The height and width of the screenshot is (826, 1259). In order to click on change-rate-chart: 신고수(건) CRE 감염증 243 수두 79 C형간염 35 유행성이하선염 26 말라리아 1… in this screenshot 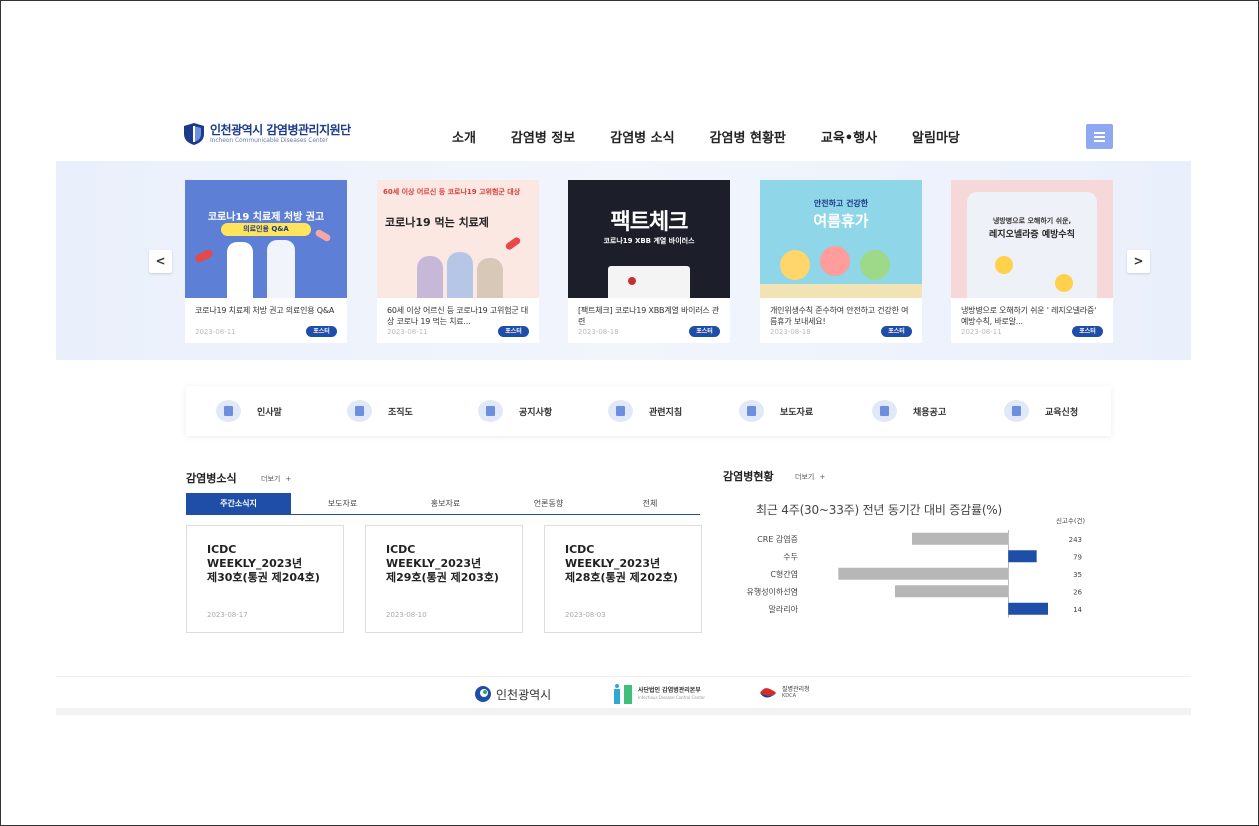, I will do `click(915, 567)`.